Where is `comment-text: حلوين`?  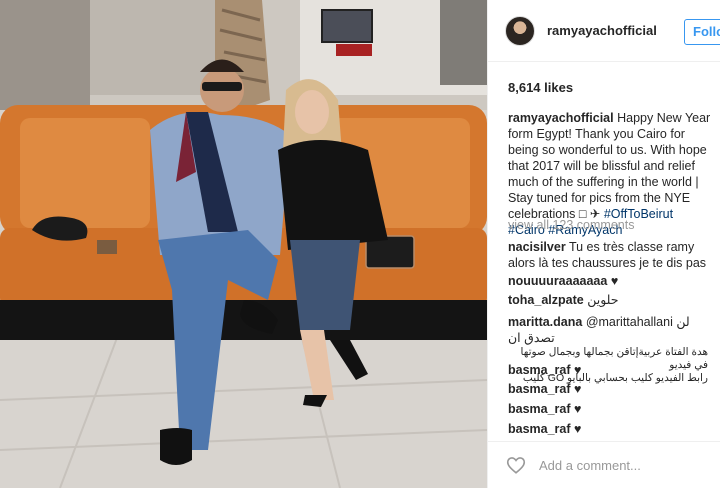 comment-text: حلوين is located at coordinates (603, 300).